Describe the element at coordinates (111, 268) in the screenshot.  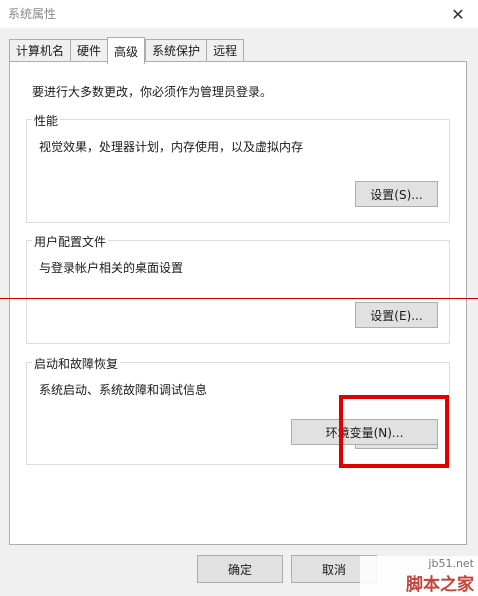
I see `user-profiles-description: 与登录帐户相关的桌面设置` at that location.